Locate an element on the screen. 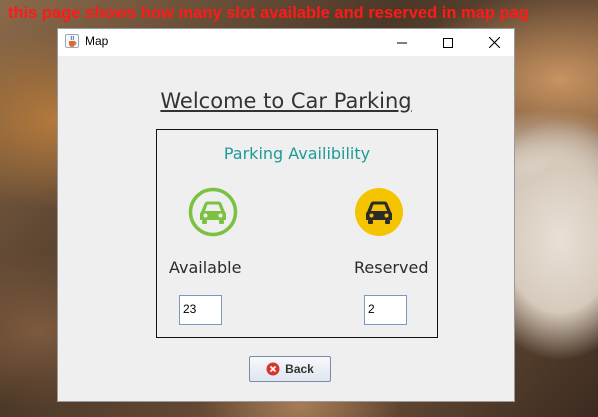  available-label: Available is located at coordinates (205, 267).